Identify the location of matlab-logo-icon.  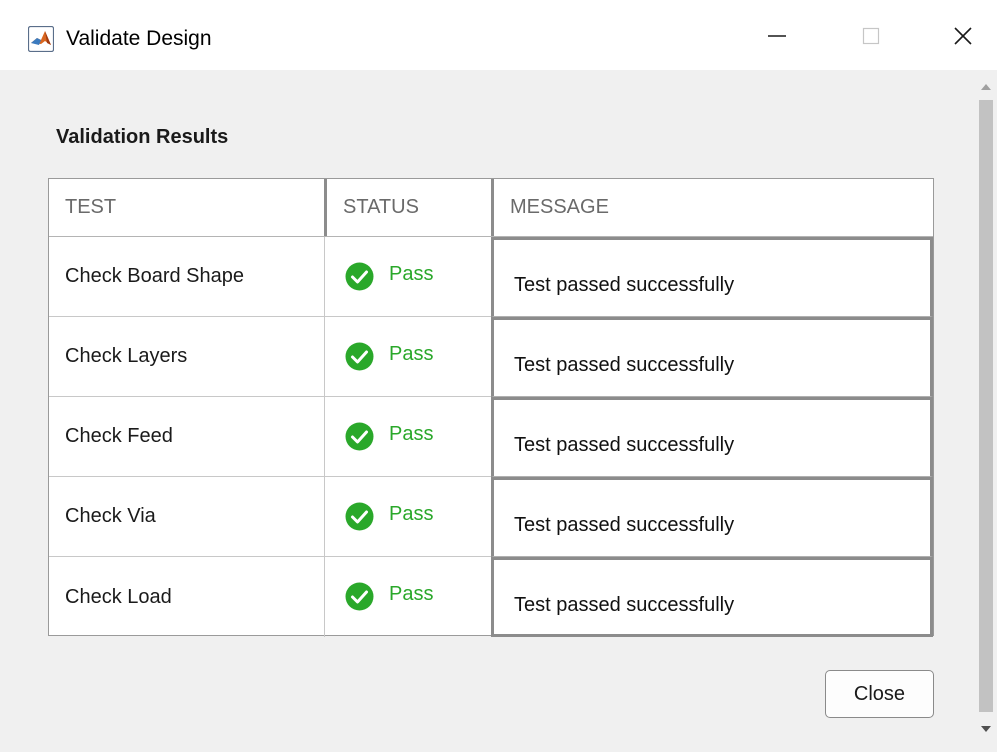
(41, 39).